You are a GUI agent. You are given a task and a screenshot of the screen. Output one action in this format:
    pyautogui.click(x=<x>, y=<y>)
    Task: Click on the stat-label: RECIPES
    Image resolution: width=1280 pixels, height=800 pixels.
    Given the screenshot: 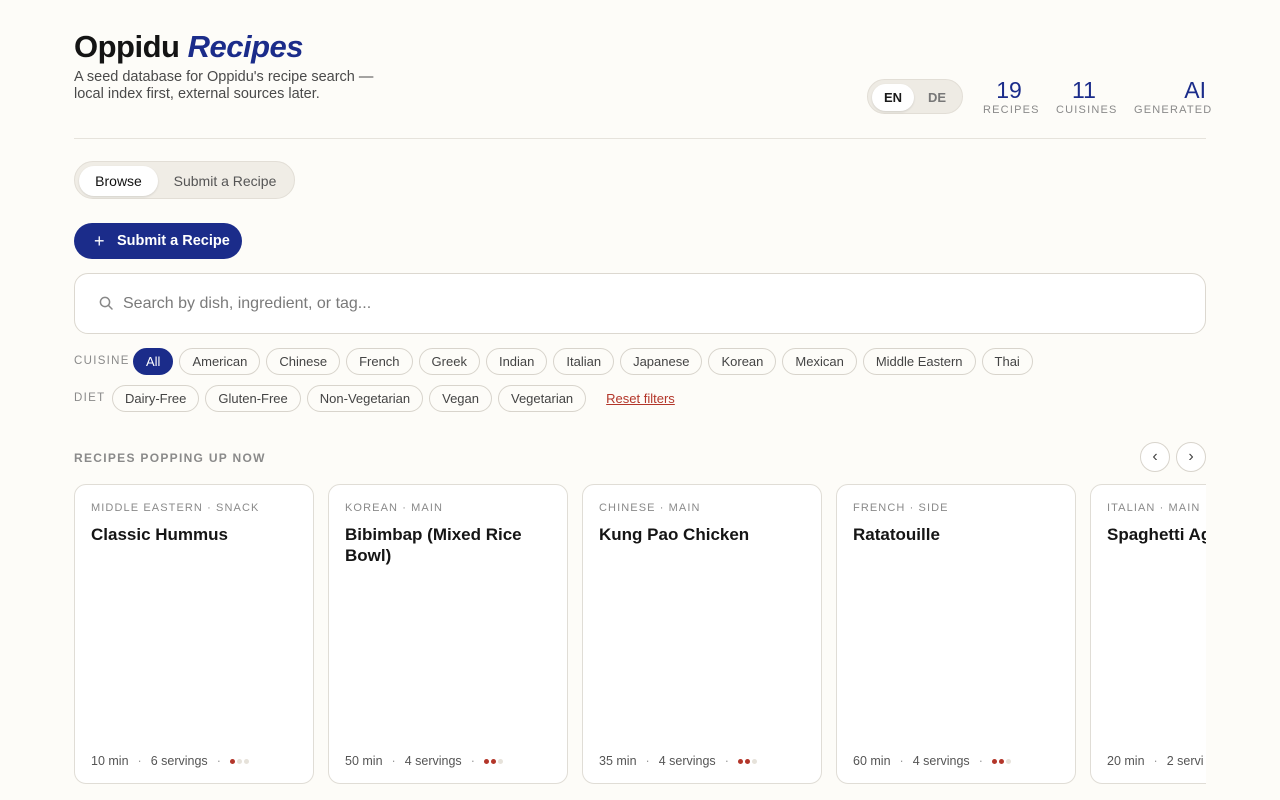 What is the action you would take?
    pyautogui.click(x=1011, y=110)
    